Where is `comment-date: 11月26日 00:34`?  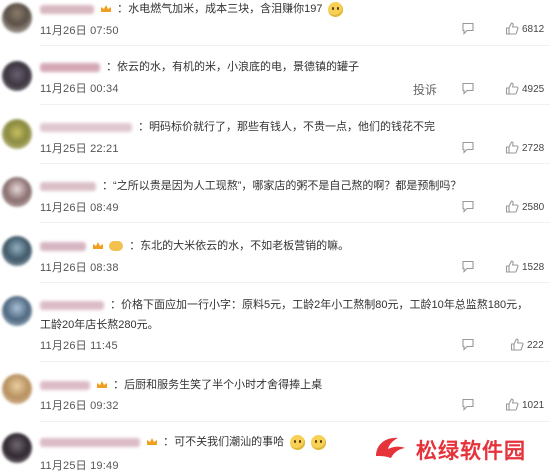 comment-date: 11月26日 00:34 is located at coordinates (79, 89).